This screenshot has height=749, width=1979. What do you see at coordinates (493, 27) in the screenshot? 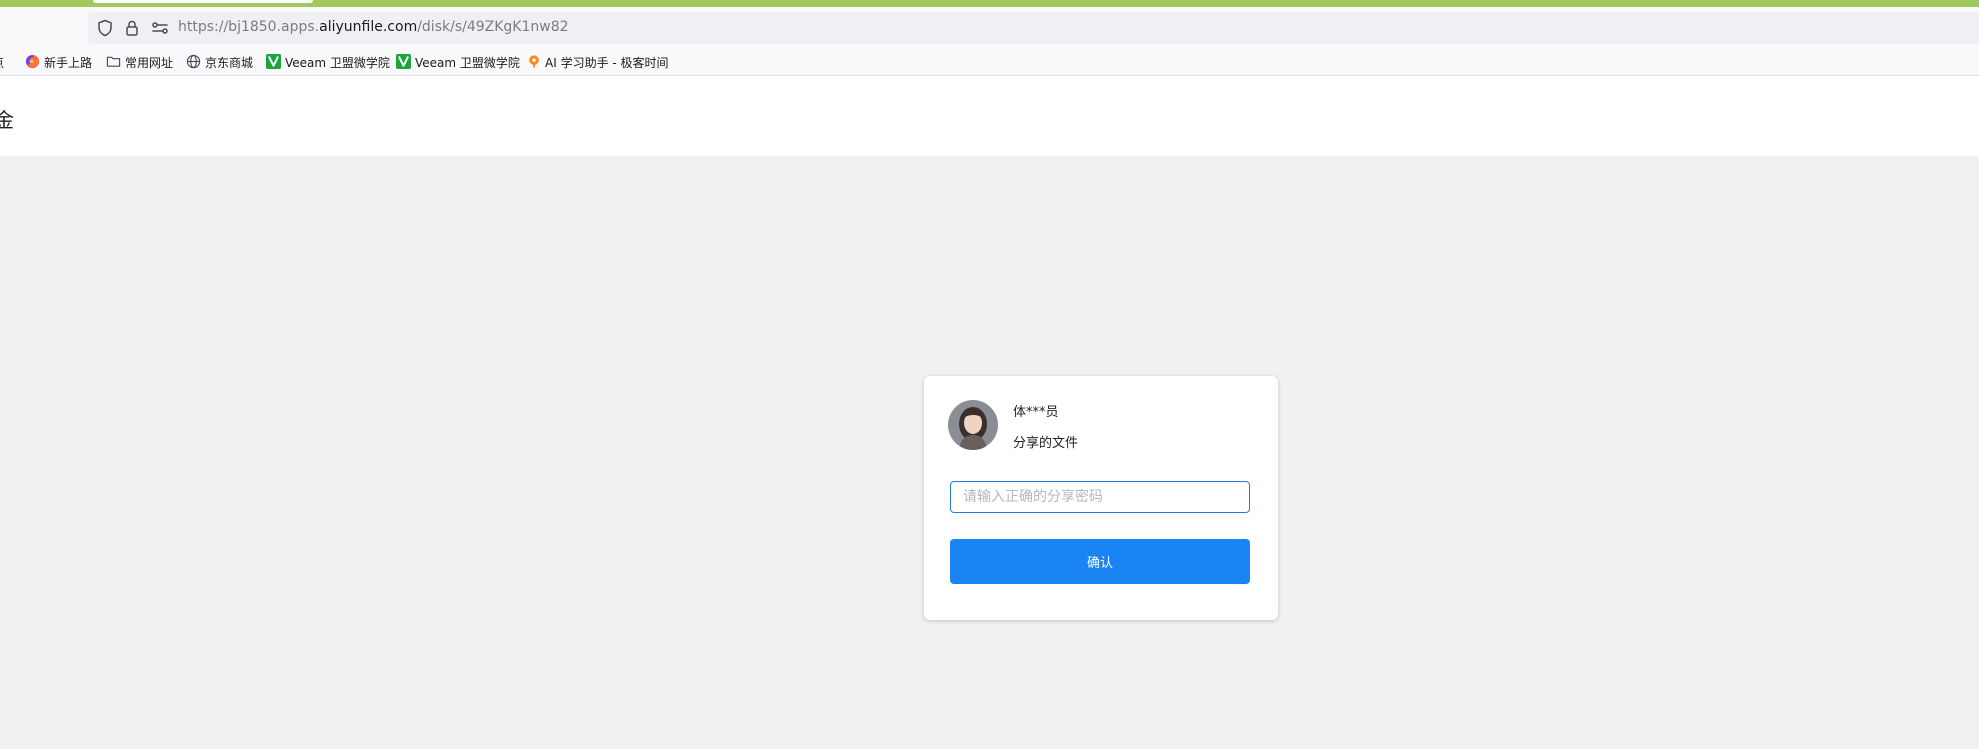
I see `url-path: /disk/s/49ZKgK1nw82` at bounding box center [493, 27].